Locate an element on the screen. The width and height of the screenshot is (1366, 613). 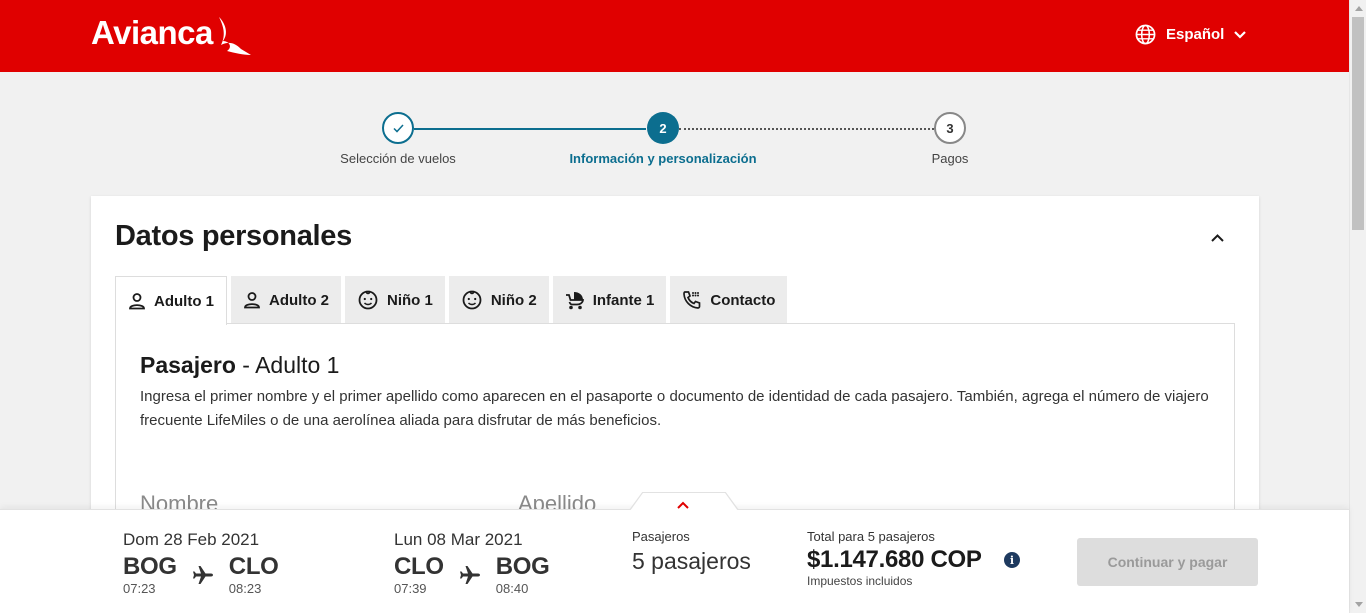
collapse-section-button is located at coordinates (1217, 238).